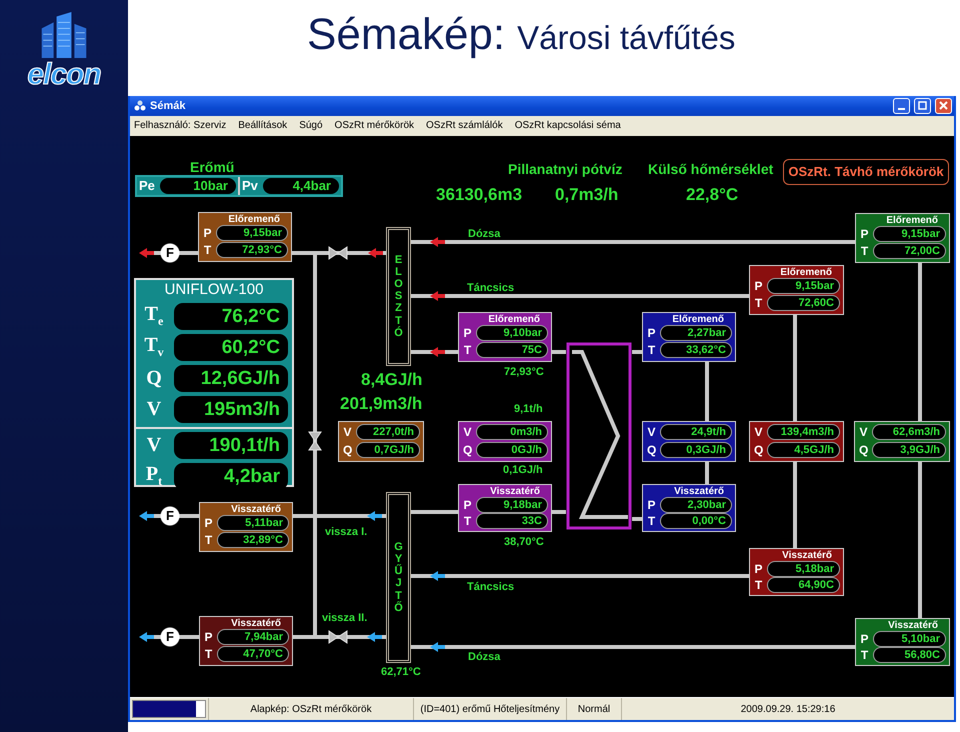 The width and height of the screenshot is (960, 732). I want to click on section-title: Erőmű, so click(212, 166).